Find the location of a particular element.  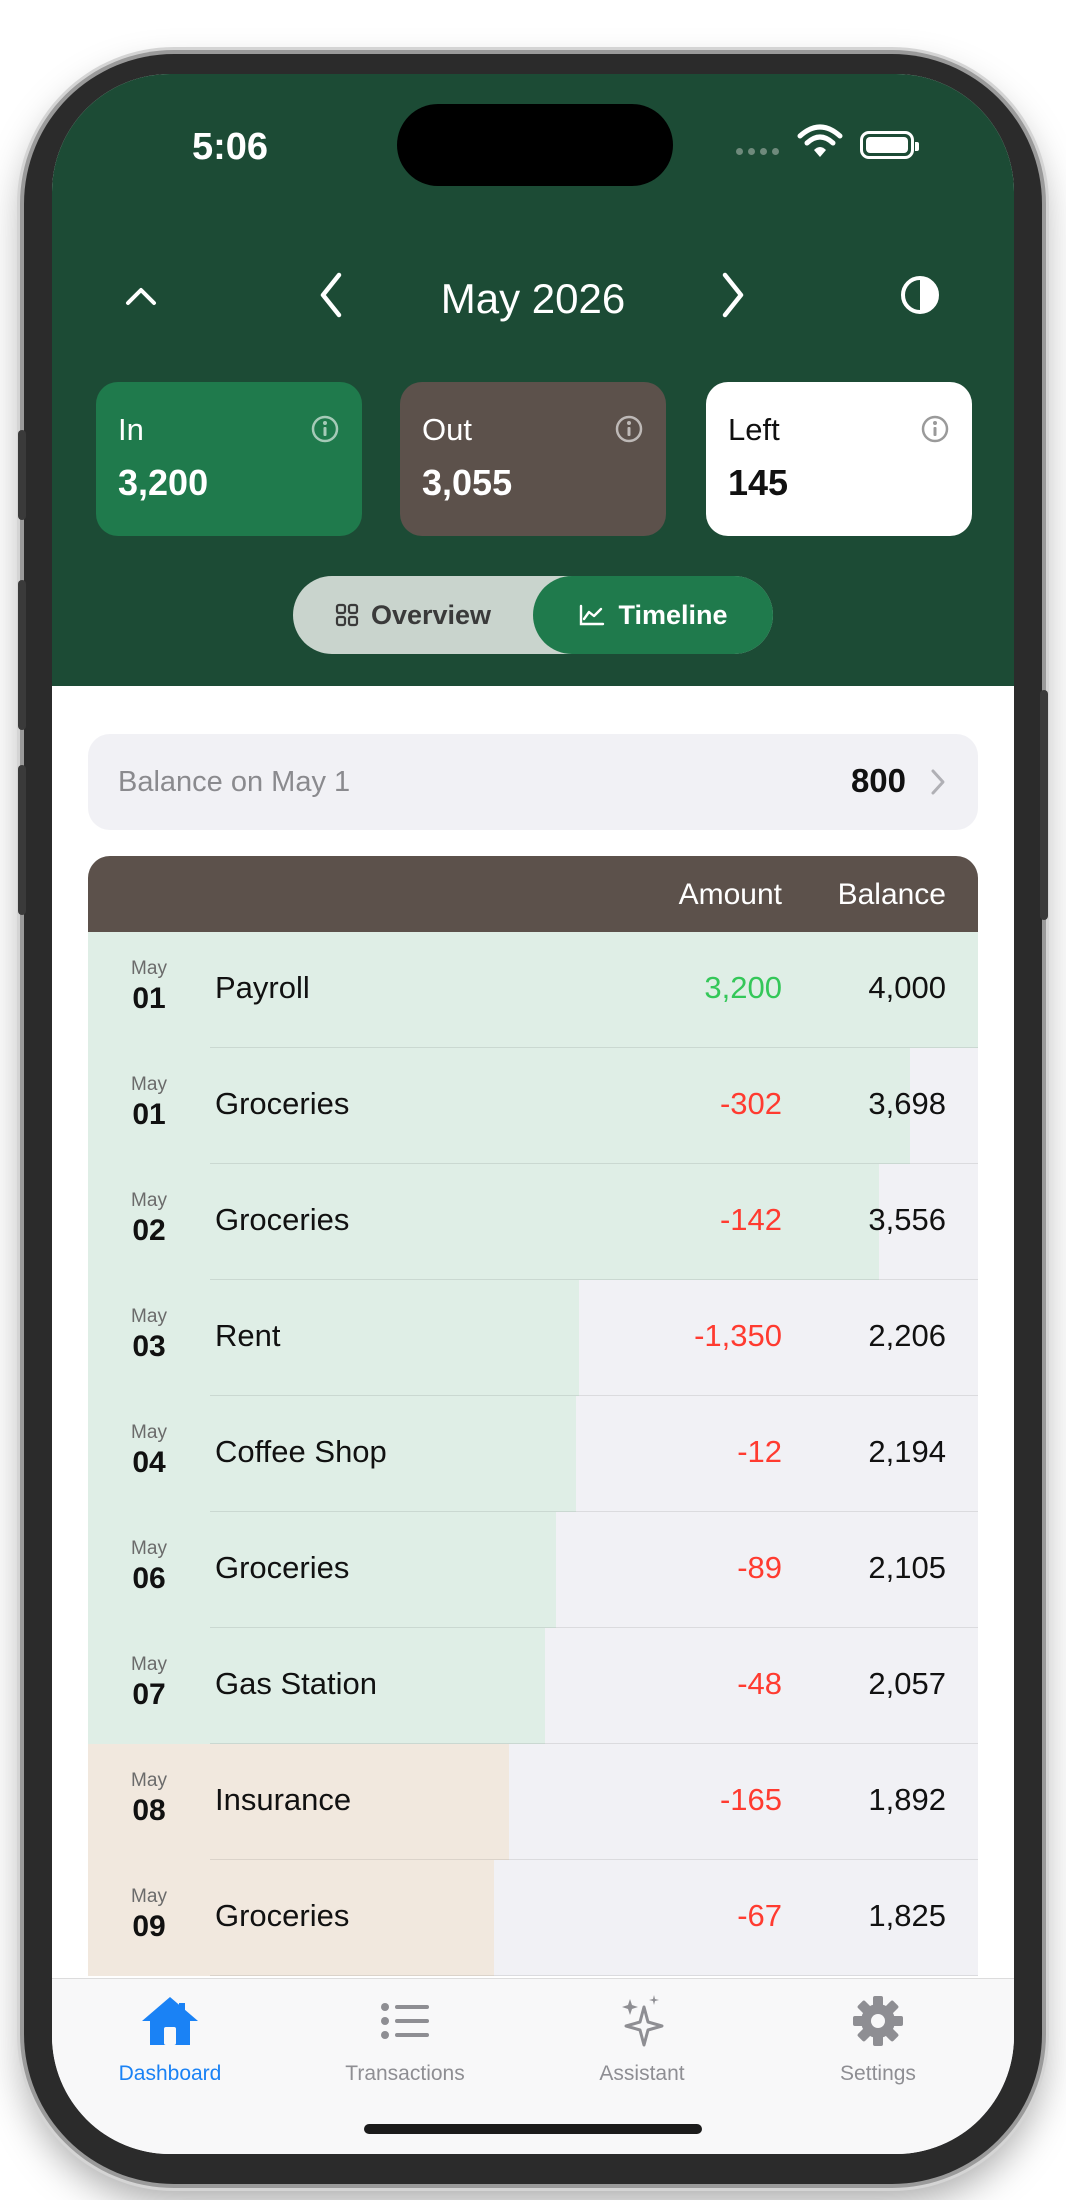

contrast-toggle-icon is located at coordinates (920, 295).